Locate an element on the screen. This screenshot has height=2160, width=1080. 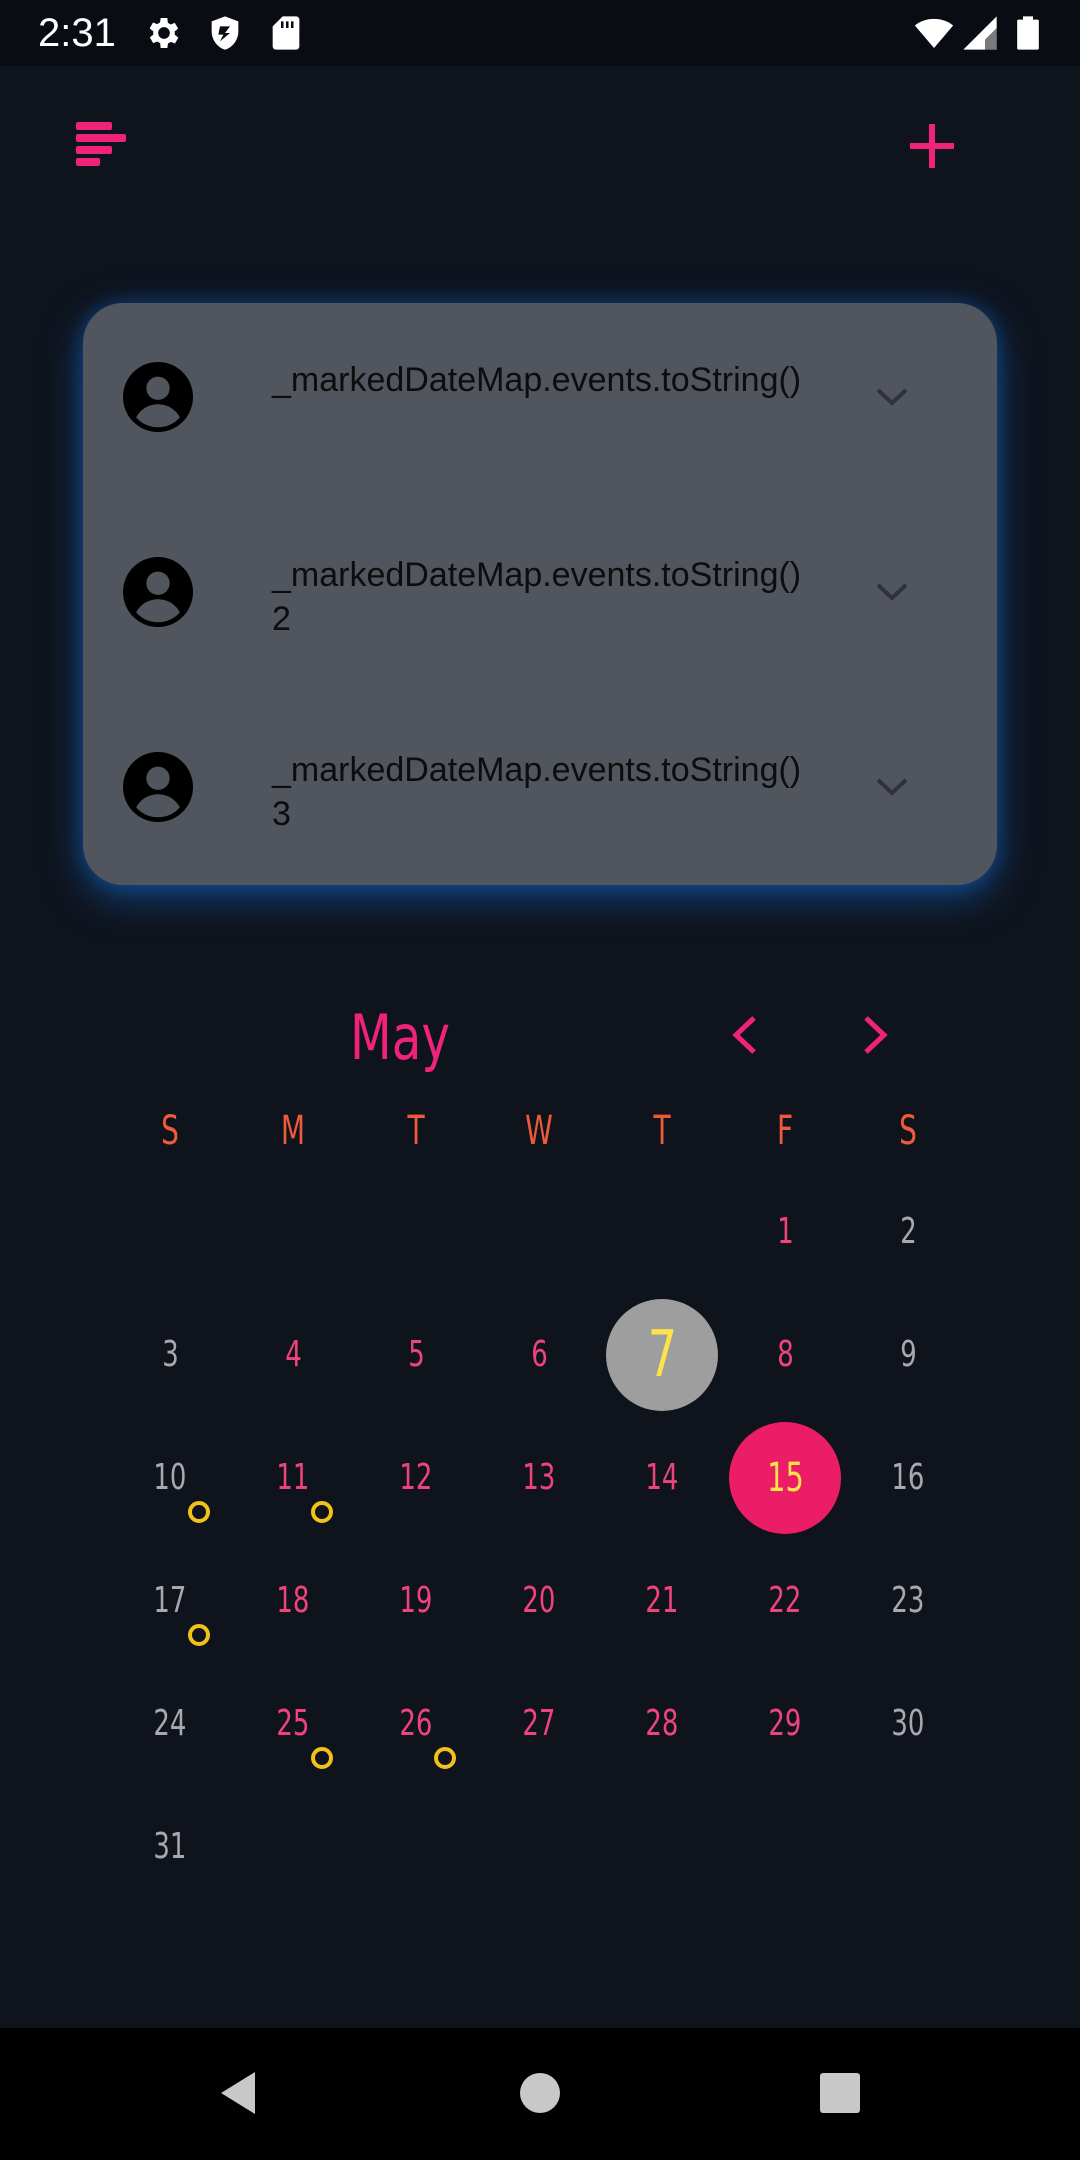
calendar-day: 28 is located at coordinates (662, 1724).